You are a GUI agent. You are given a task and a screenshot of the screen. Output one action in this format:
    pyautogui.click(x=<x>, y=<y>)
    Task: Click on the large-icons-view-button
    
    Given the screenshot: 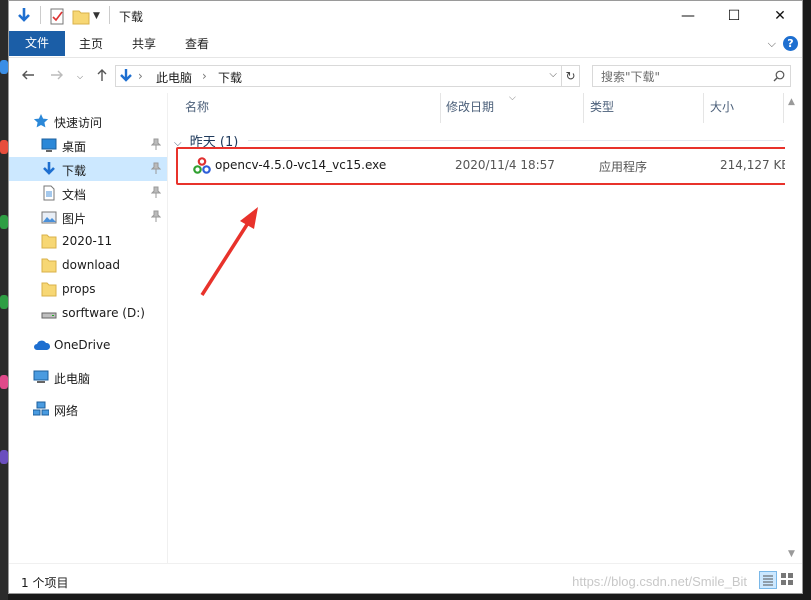 What is the action you would take?
    pyautogui.click(x=788, y=580)
    